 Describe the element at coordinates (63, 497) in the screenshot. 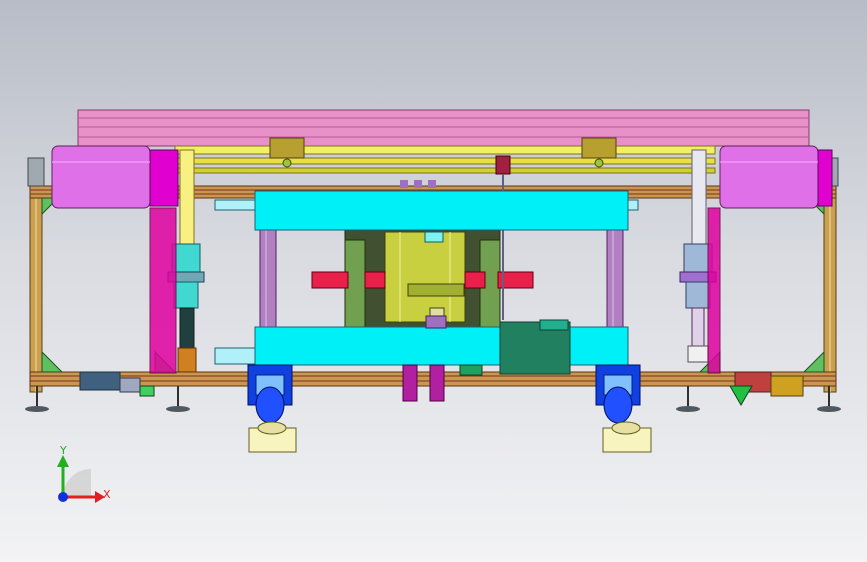

I see `z-axis-dot` at that location.